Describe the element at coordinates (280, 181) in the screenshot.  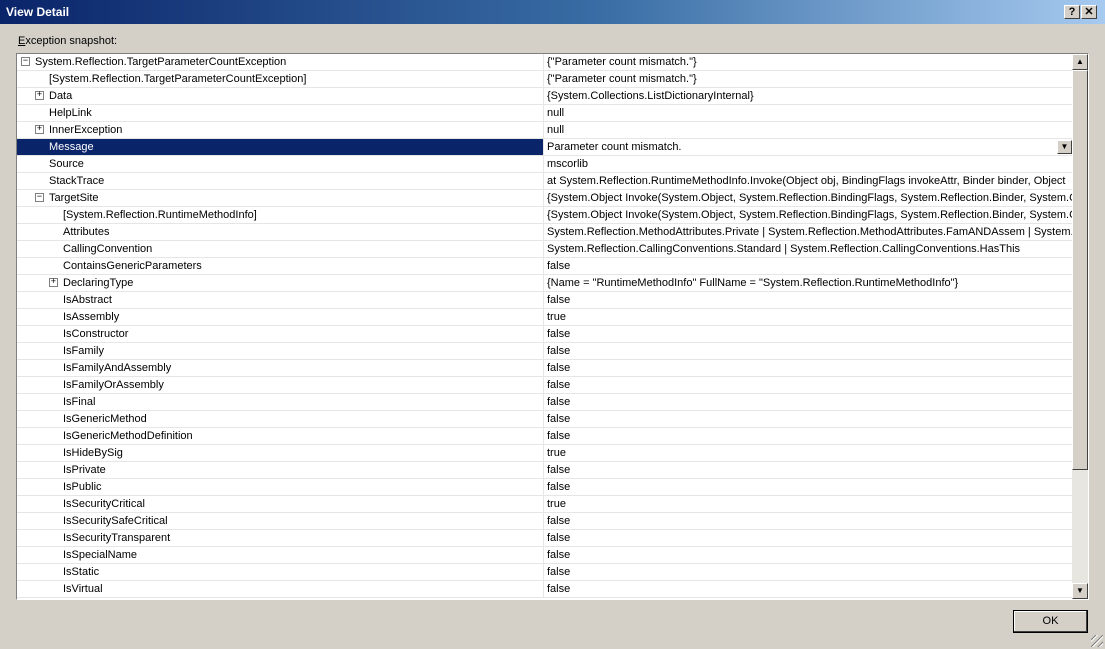
I see `property-name-cell: StackTrace` at that location.